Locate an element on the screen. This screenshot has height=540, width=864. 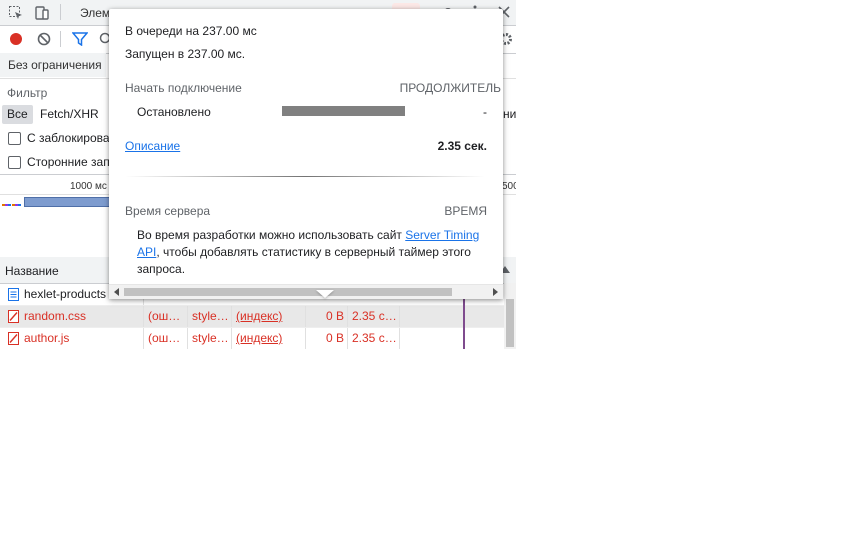
filter-placeholder: Фильтр is located at coordinates (27, 93).